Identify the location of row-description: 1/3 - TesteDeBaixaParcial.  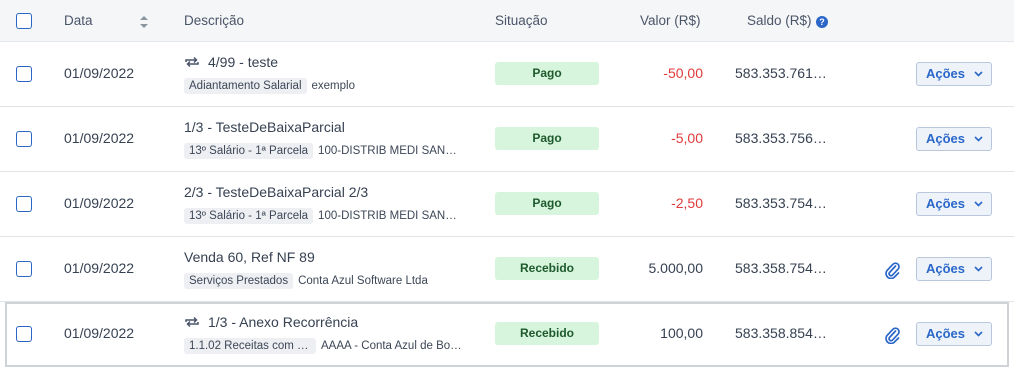
(264, 127).